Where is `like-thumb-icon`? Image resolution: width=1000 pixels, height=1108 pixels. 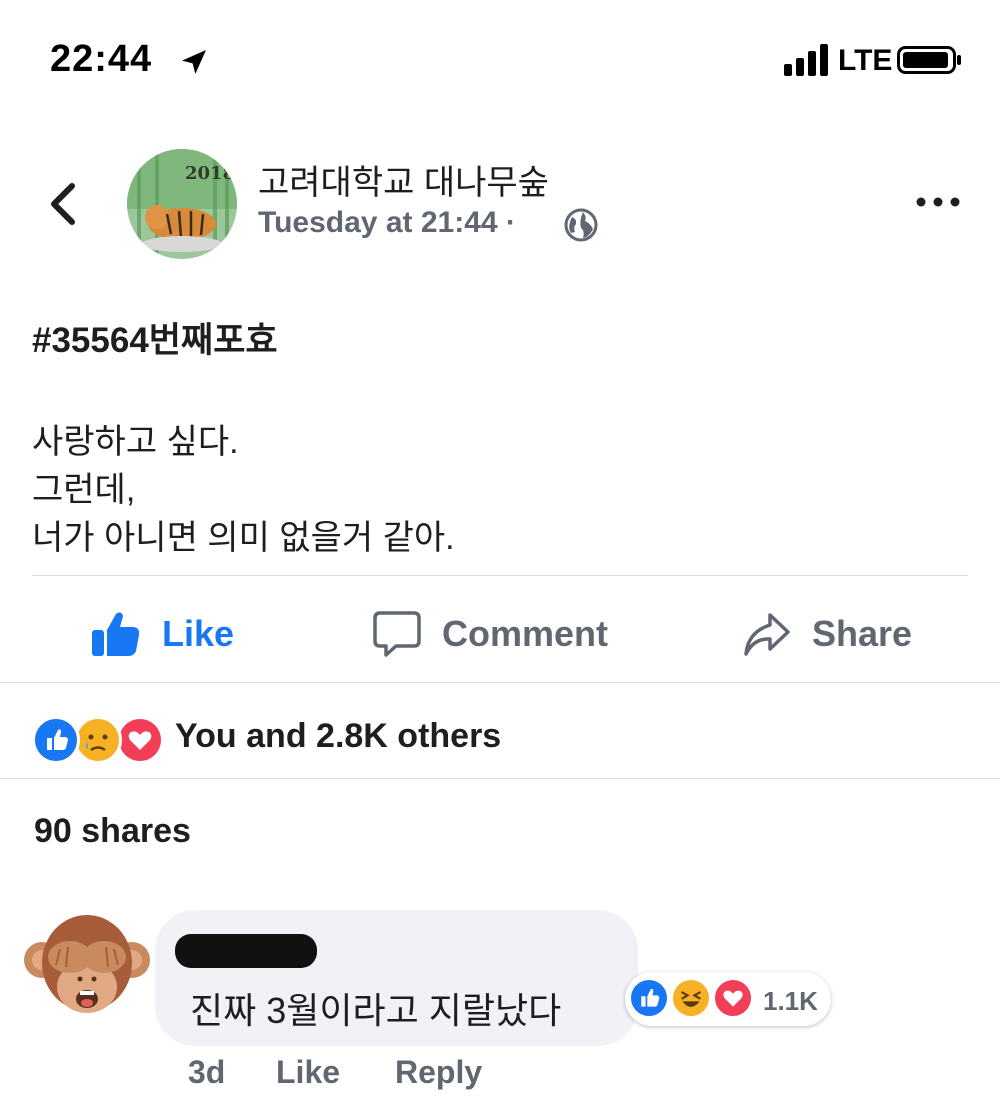
like-thumb-icon is located at coordinates (116, 634).